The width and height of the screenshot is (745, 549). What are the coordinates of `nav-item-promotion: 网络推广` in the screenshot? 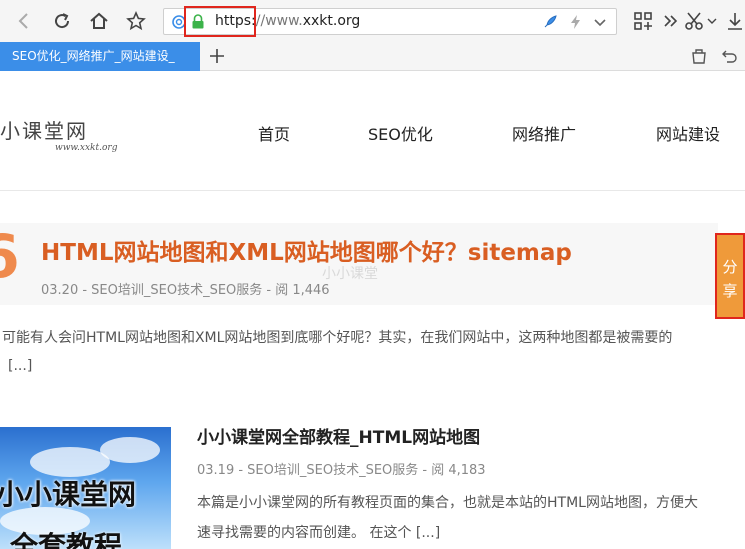 It's located at (544, 133).